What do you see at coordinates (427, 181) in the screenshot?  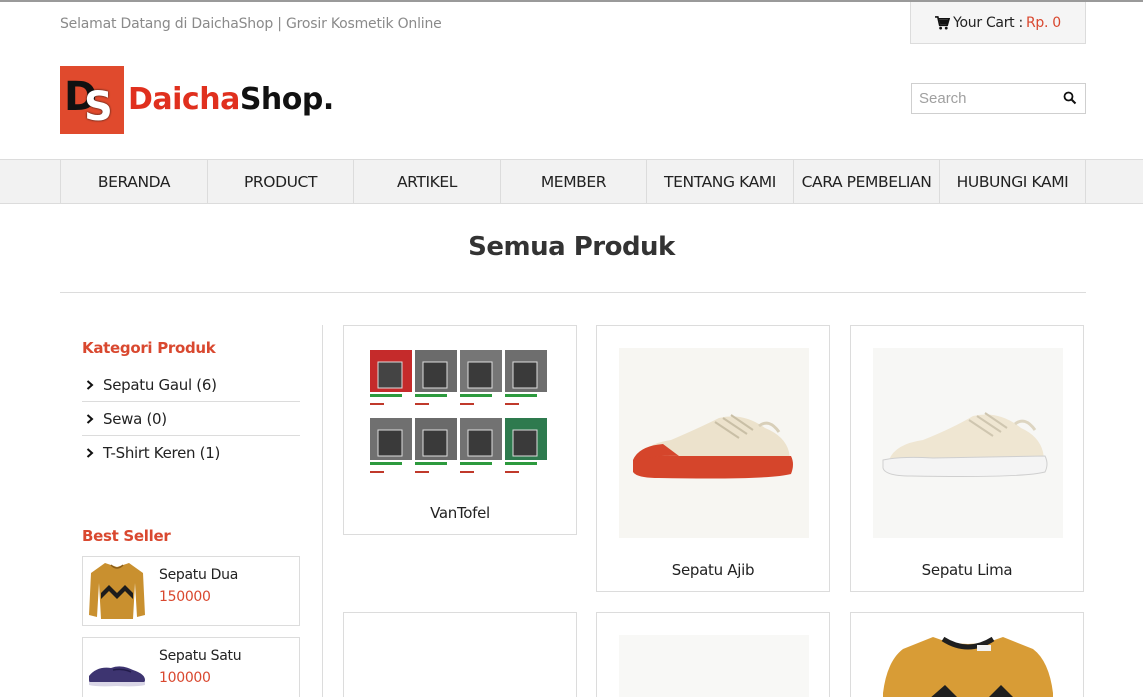 I see `nav-item-artikel: ARTIKEL` at bounding box center [427, 181].